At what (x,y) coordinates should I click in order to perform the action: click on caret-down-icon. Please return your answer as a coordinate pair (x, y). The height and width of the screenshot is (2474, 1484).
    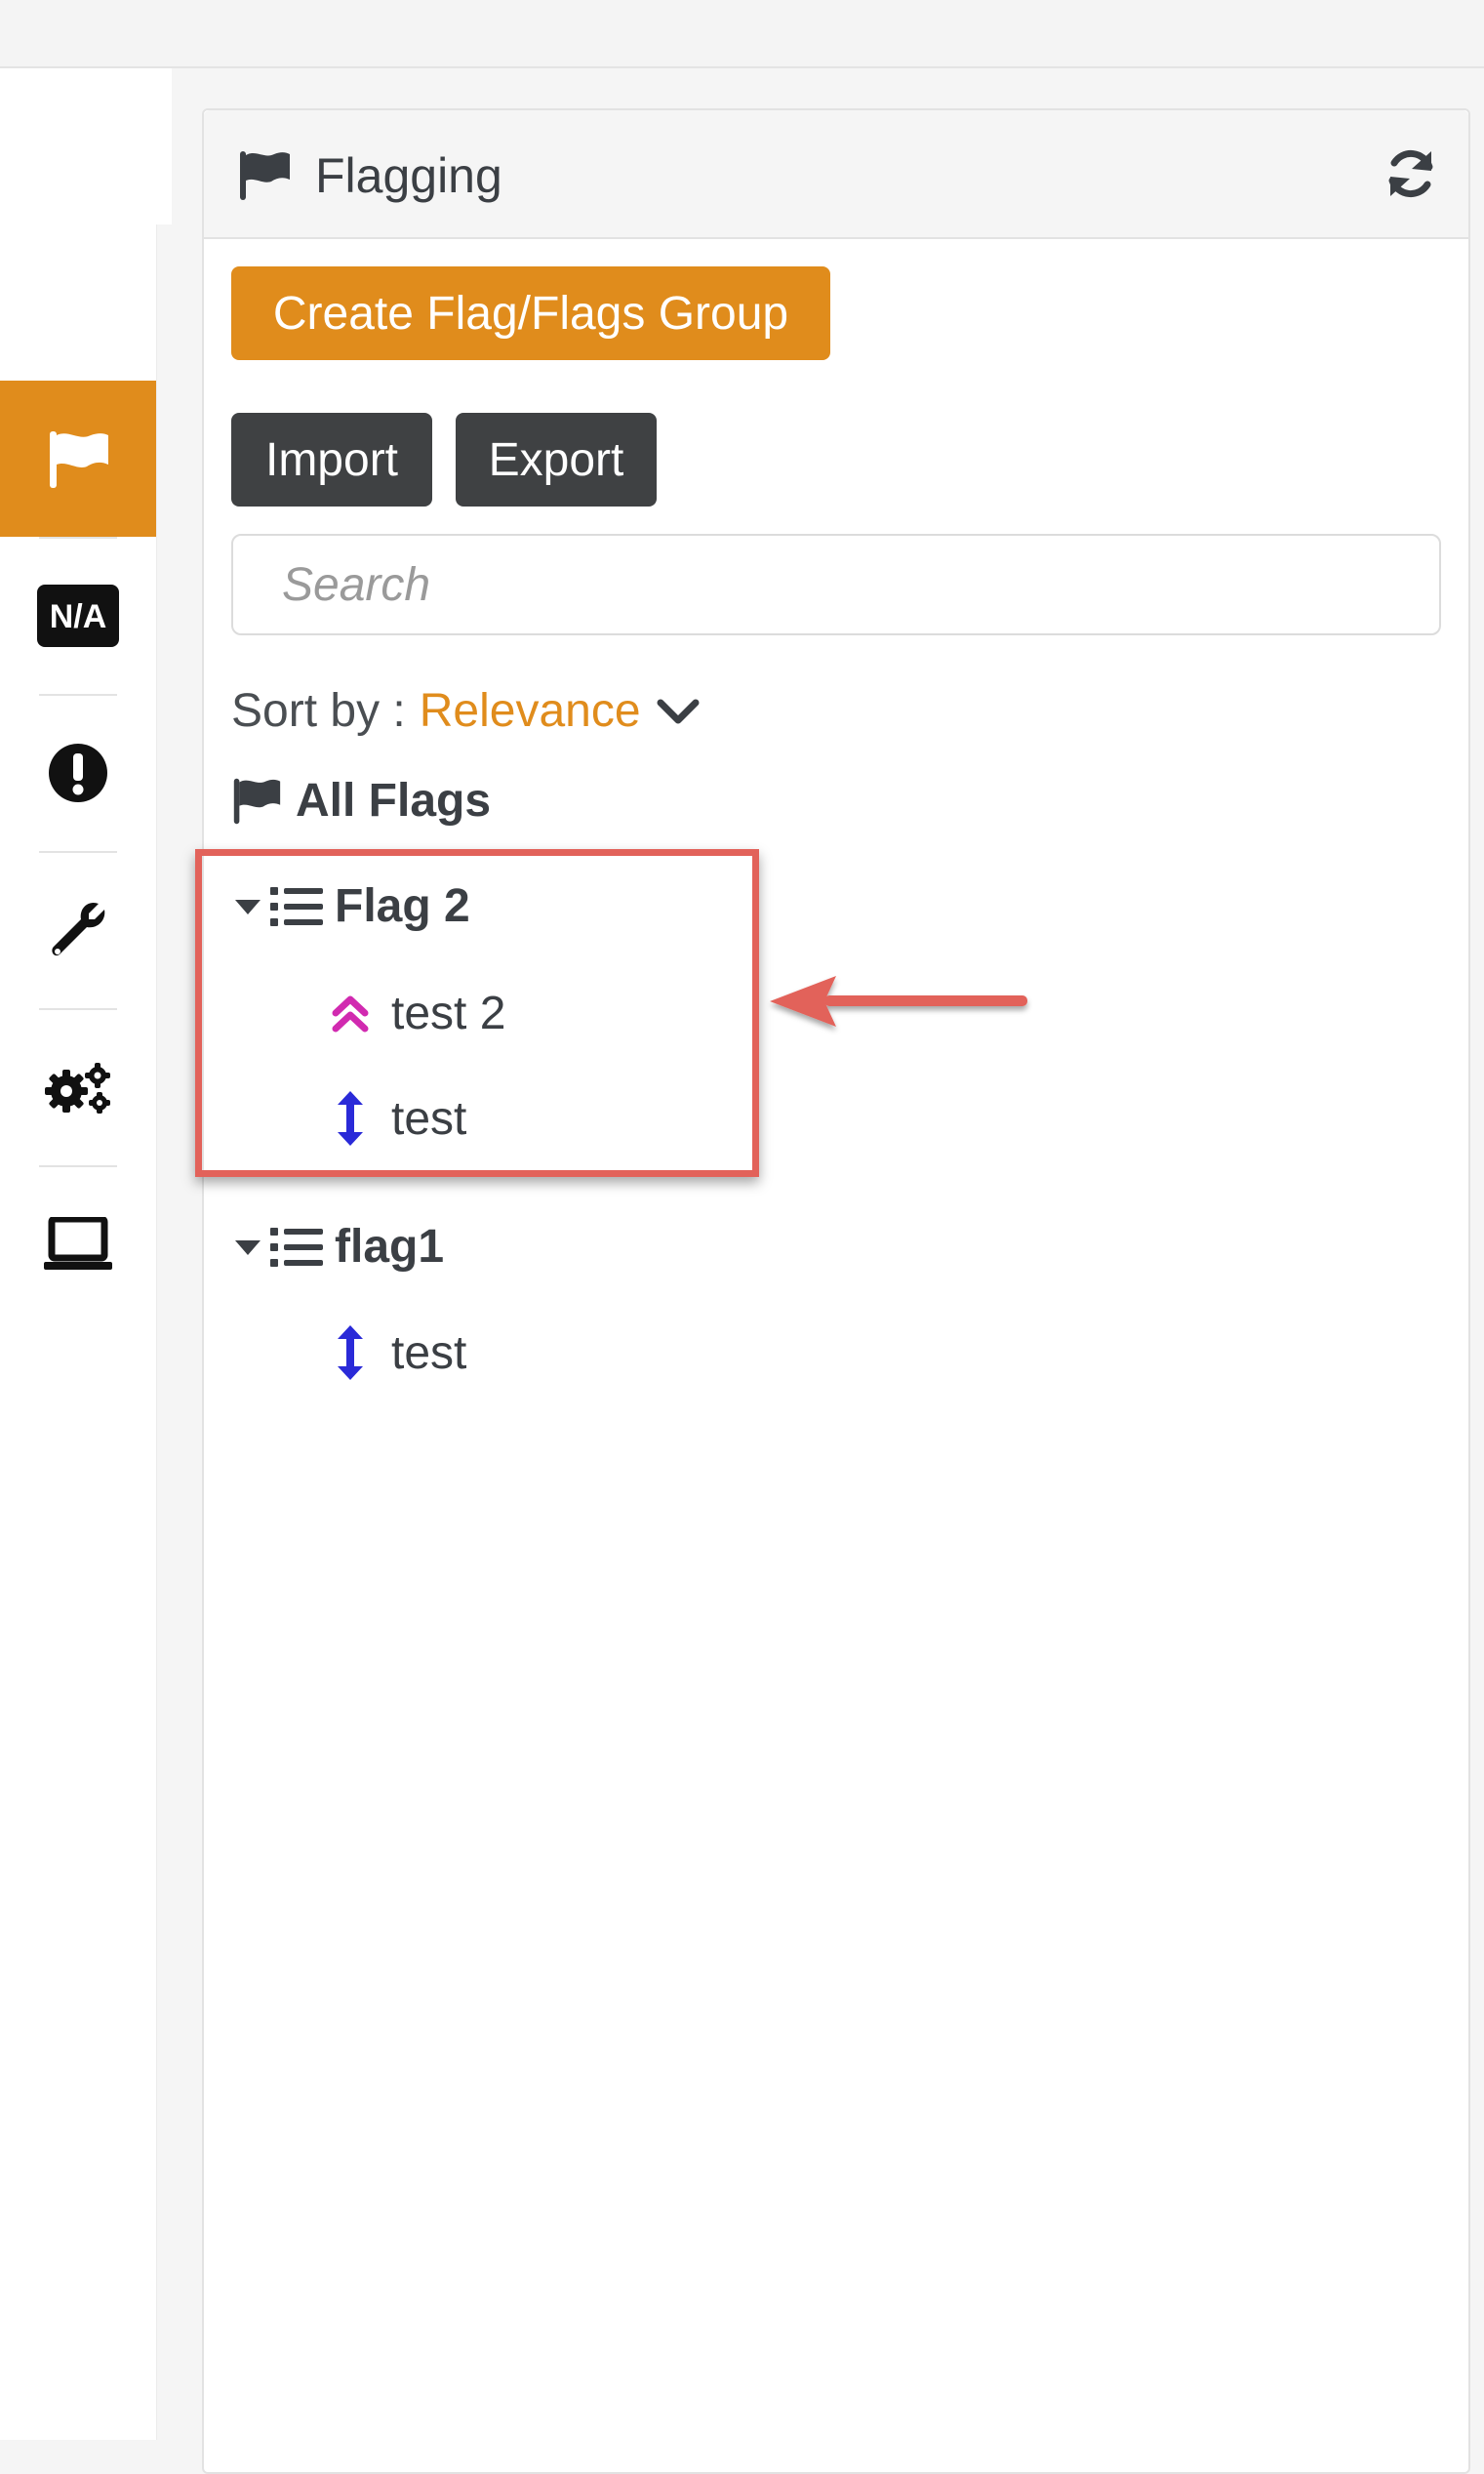
    Looking at the image, I should click on (247, 1247).